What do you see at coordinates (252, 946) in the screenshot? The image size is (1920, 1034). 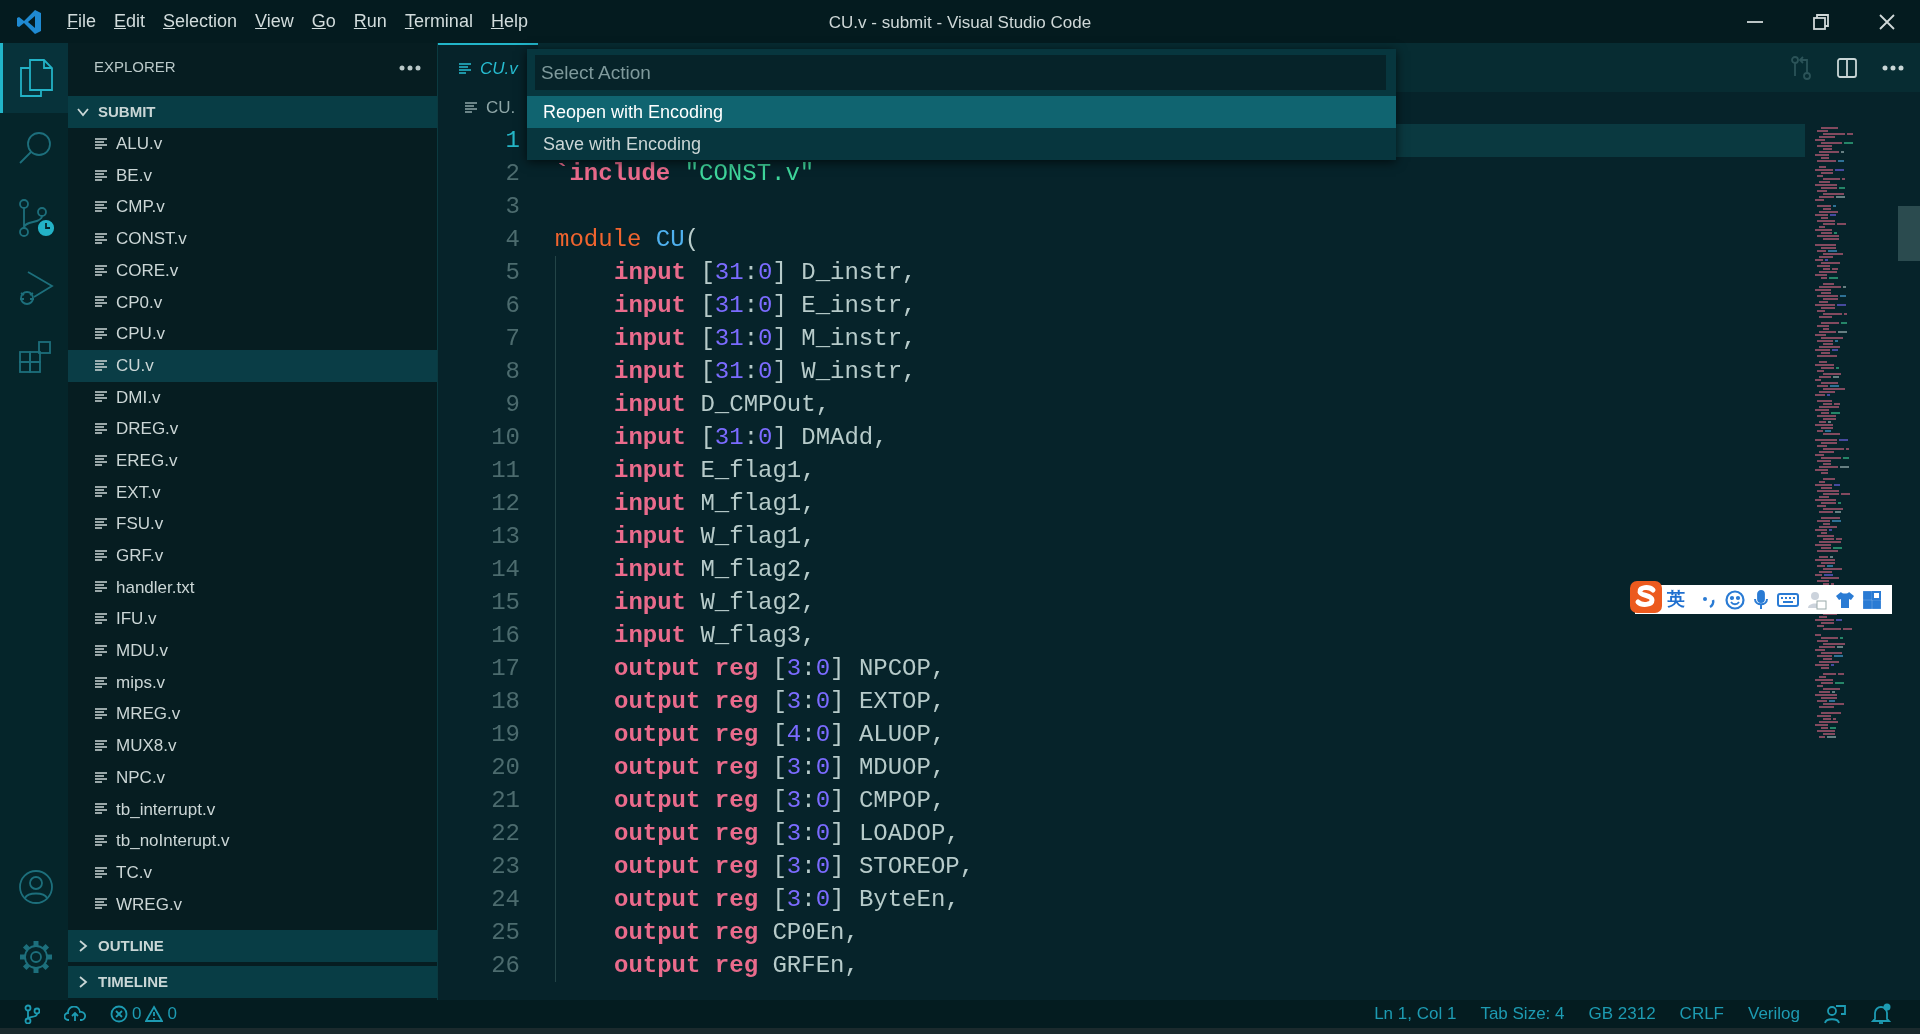 I see `section-header: OUTLINE` at bounding box center [252, 946].